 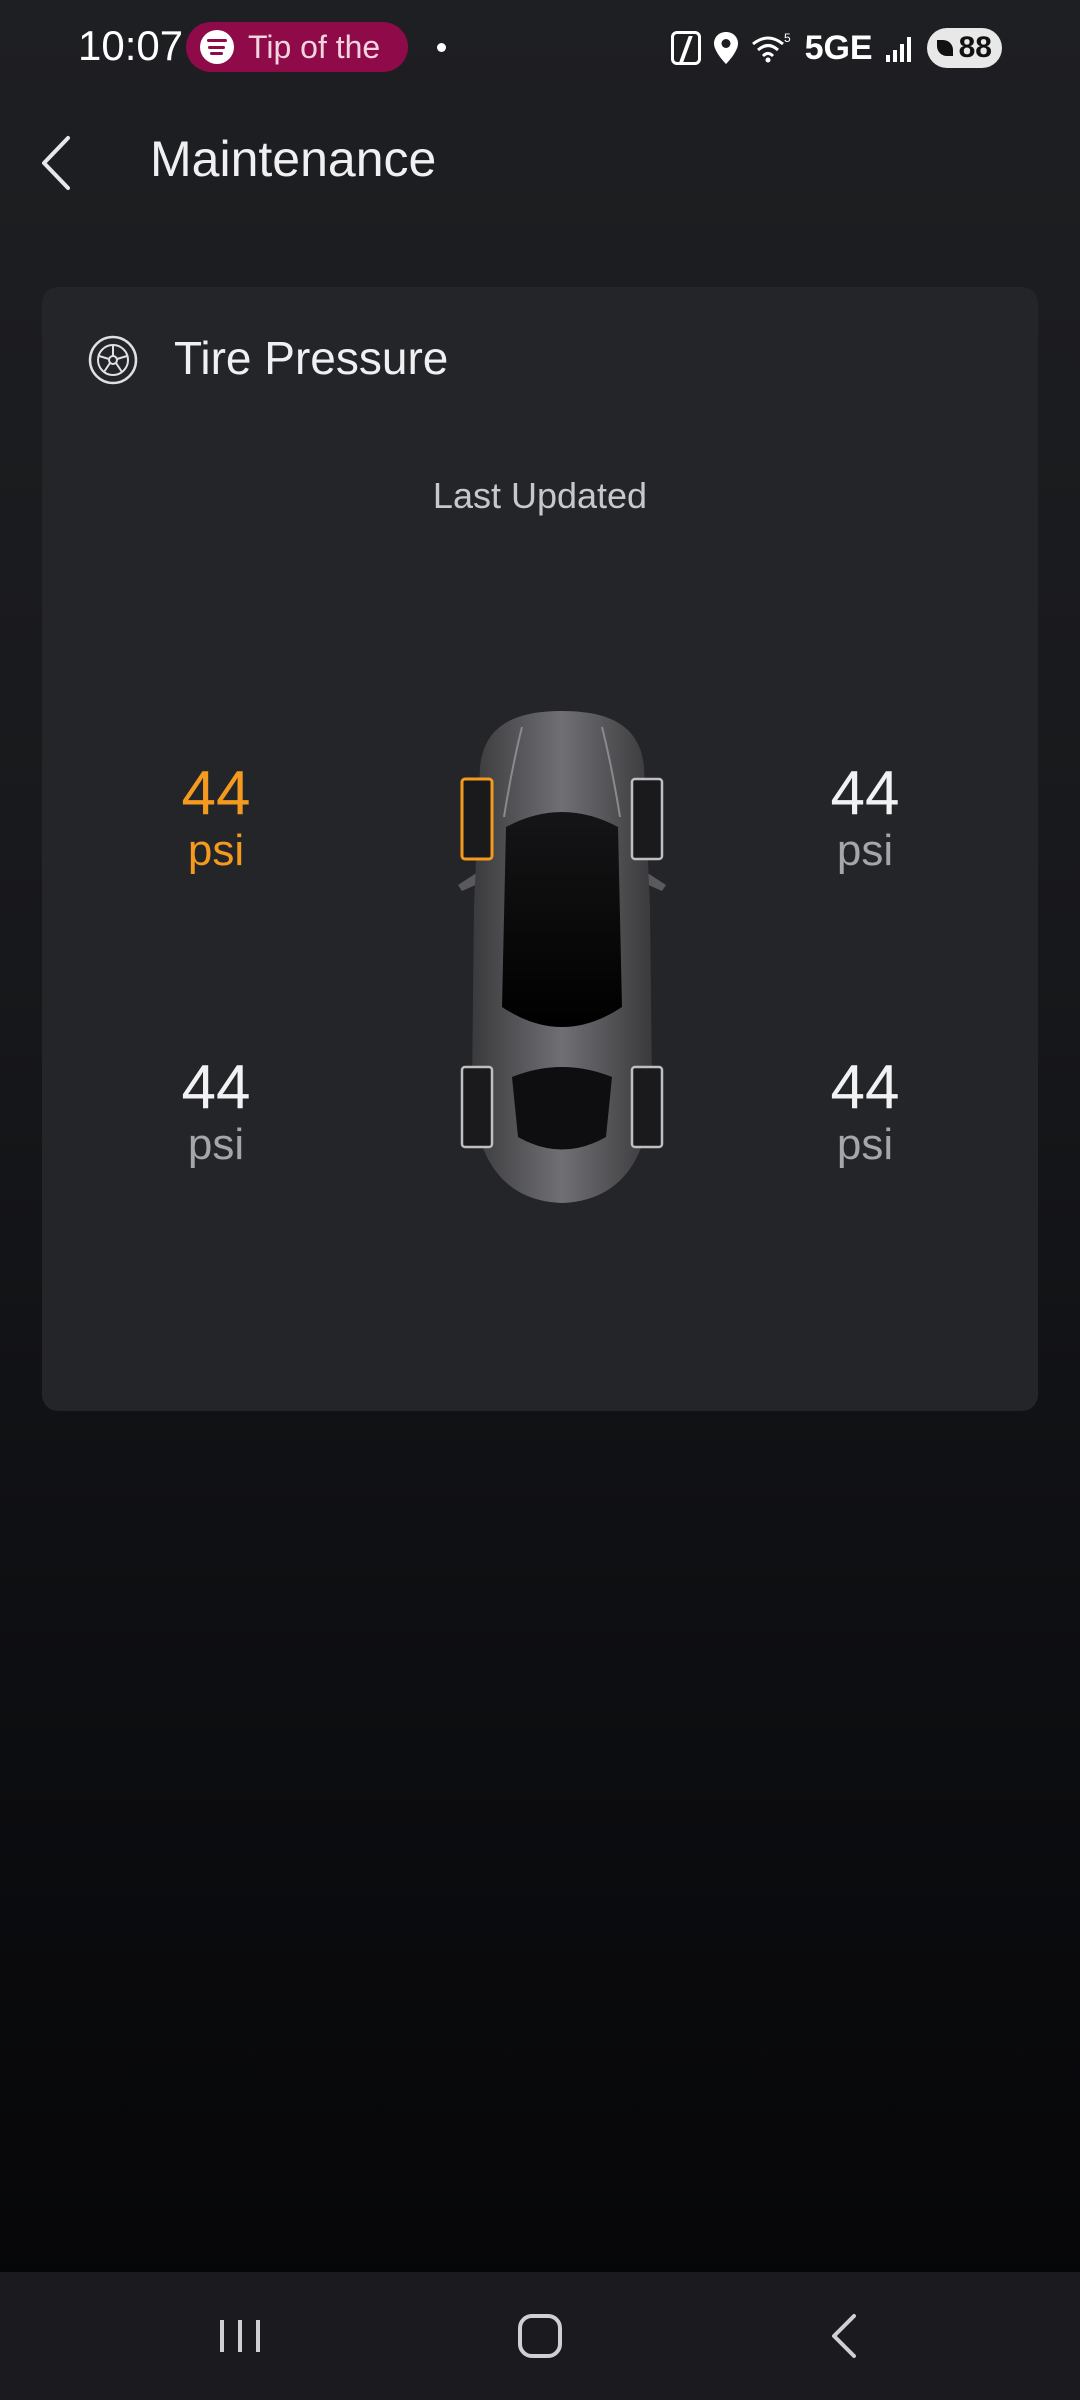 What do you see at coordinates (944, 48) in the screenshot?
I see `power-saving-icon` at bounding box center [944, 48].